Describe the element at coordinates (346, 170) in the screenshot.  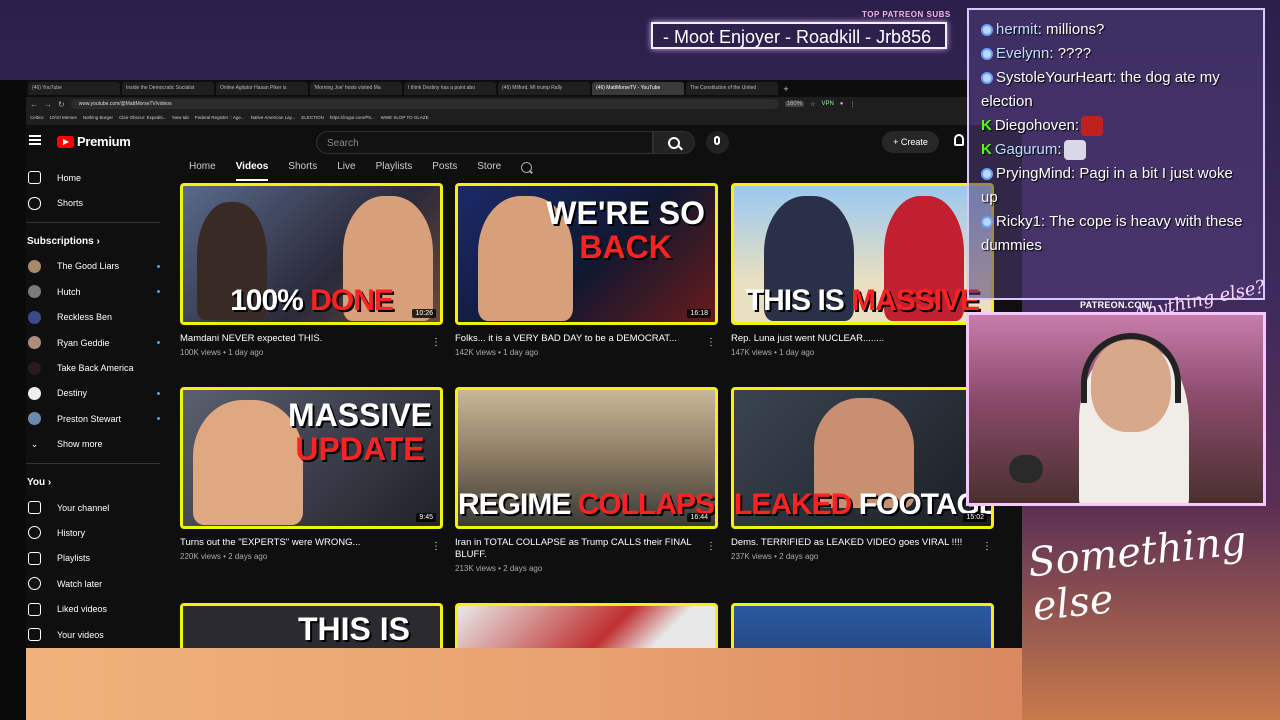
I see `tab-live: Live` at that location.